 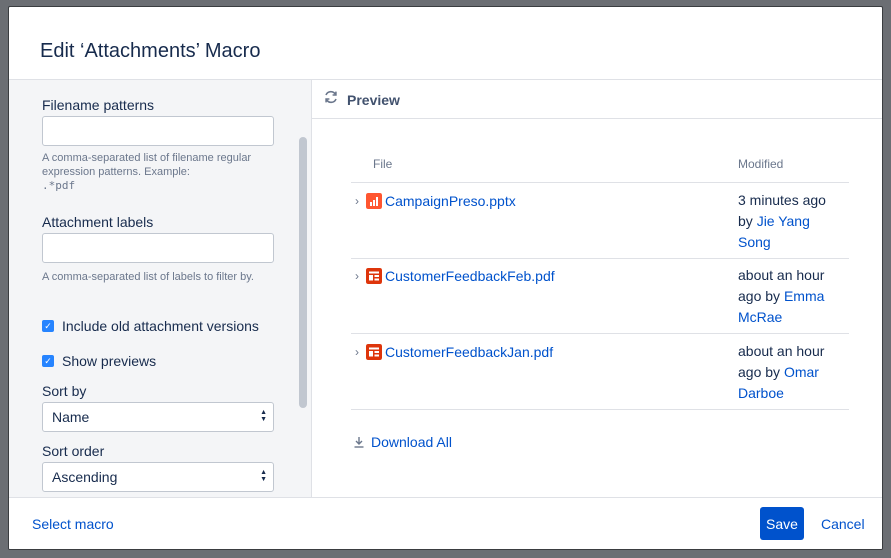 I want to click on file-link-customerfeedbackfeb: CustomerFeedbackFeb.pdf, so click(x=470, y=276).